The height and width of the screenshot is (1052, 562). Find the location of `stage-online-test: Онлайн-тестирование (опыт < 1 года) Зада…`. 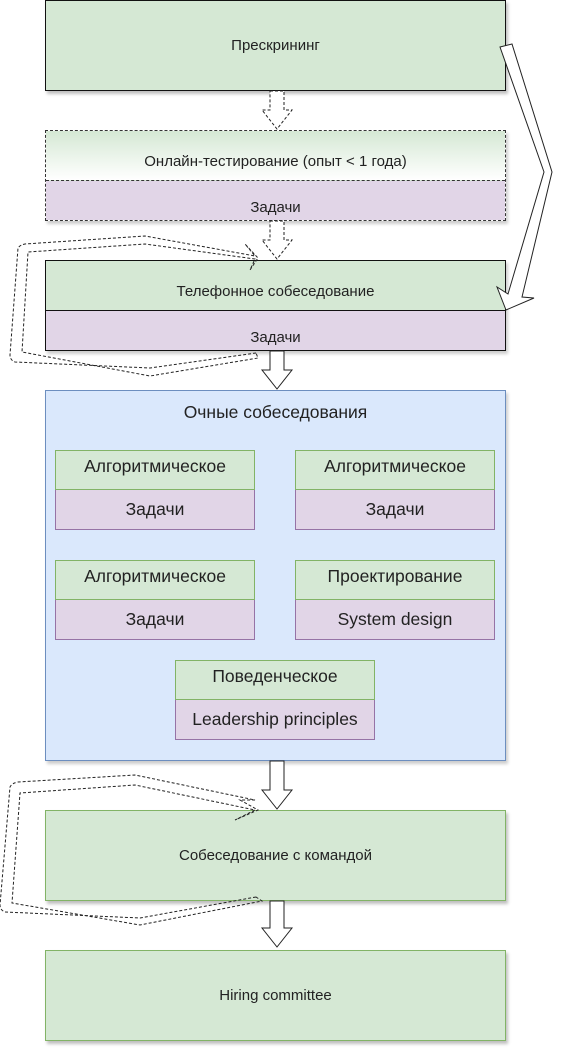

stage-online-test: Онлайн-тестирование (опыт < 1 года) Зада… is located at coordinates (275, 175).